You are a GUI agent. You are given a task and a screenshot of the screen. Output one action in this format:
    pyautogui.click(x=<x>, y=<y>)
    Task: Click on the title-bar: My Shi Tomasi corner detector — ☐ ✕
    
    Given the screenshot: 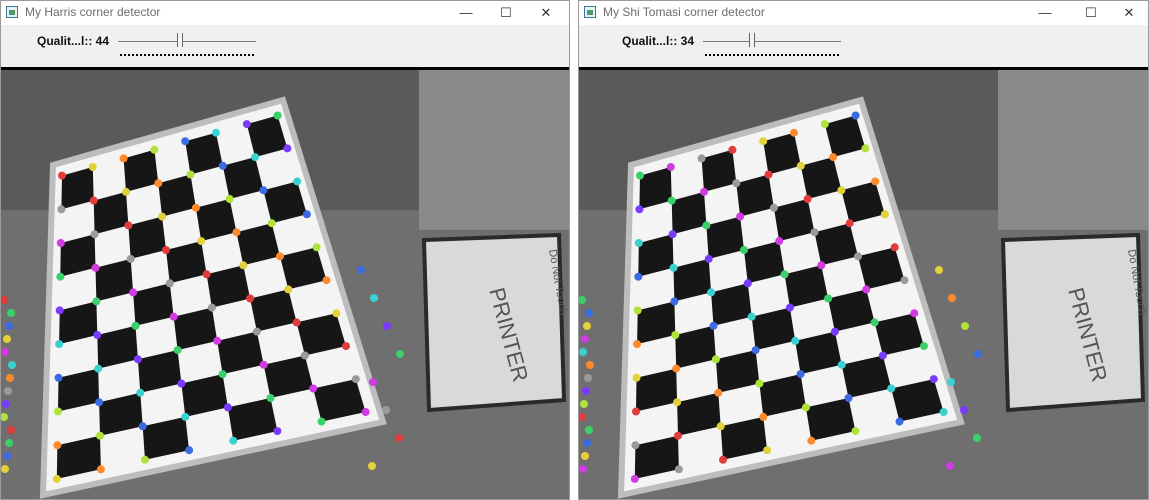 What is the action you would take?
    pyautogui.click(x=863, y=13)
    